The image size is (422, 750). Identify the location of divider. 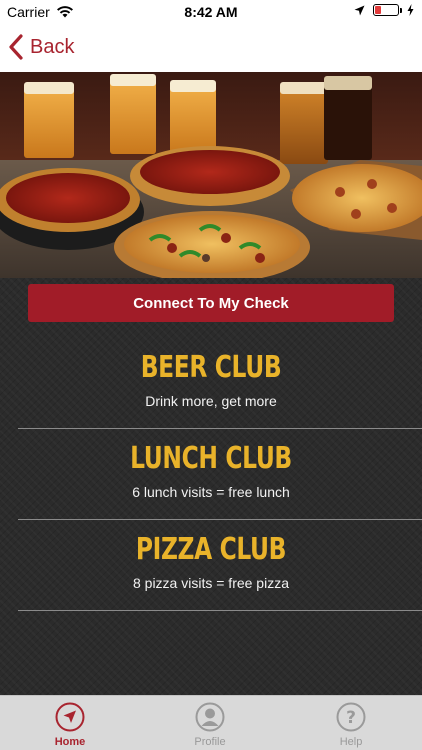
(220, 610).